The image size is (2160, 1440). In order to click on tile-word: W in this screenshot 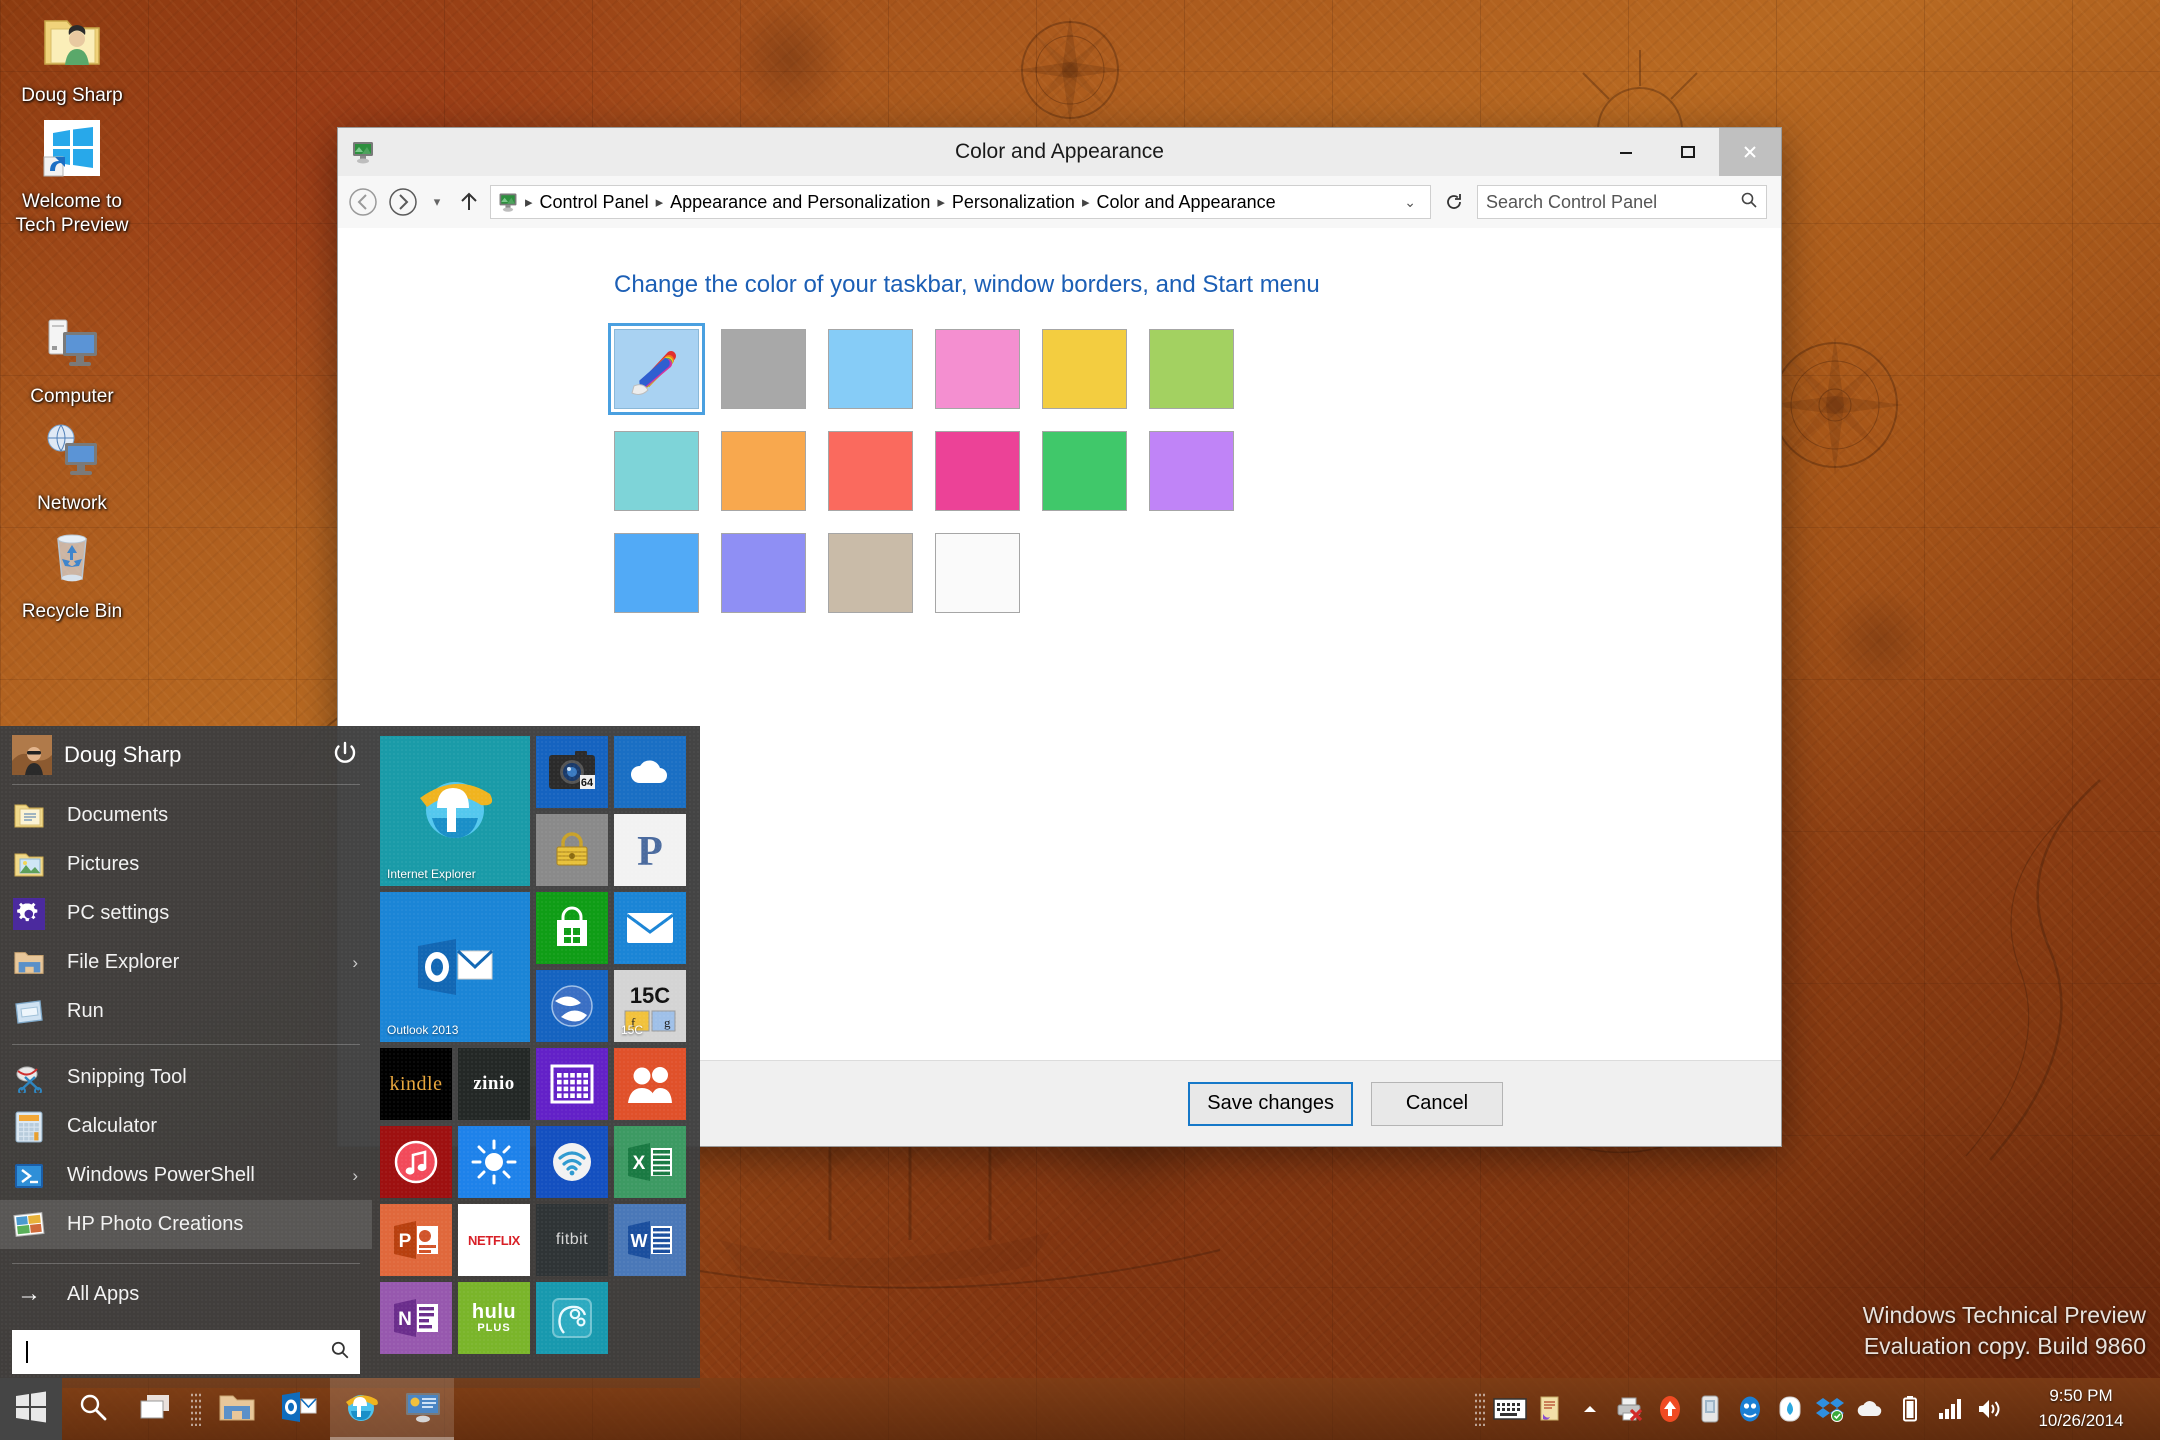, I will do `click(650, 1240)`.